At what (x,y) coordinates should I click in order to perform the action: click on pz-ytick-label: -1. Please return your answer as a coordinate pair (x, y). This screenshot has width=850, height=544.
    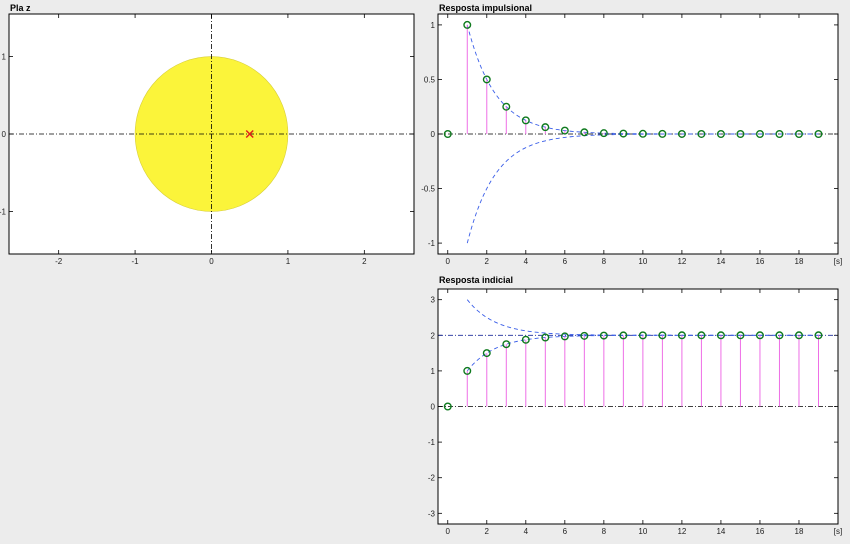
    Looking at the image, I should click on (3, 211).